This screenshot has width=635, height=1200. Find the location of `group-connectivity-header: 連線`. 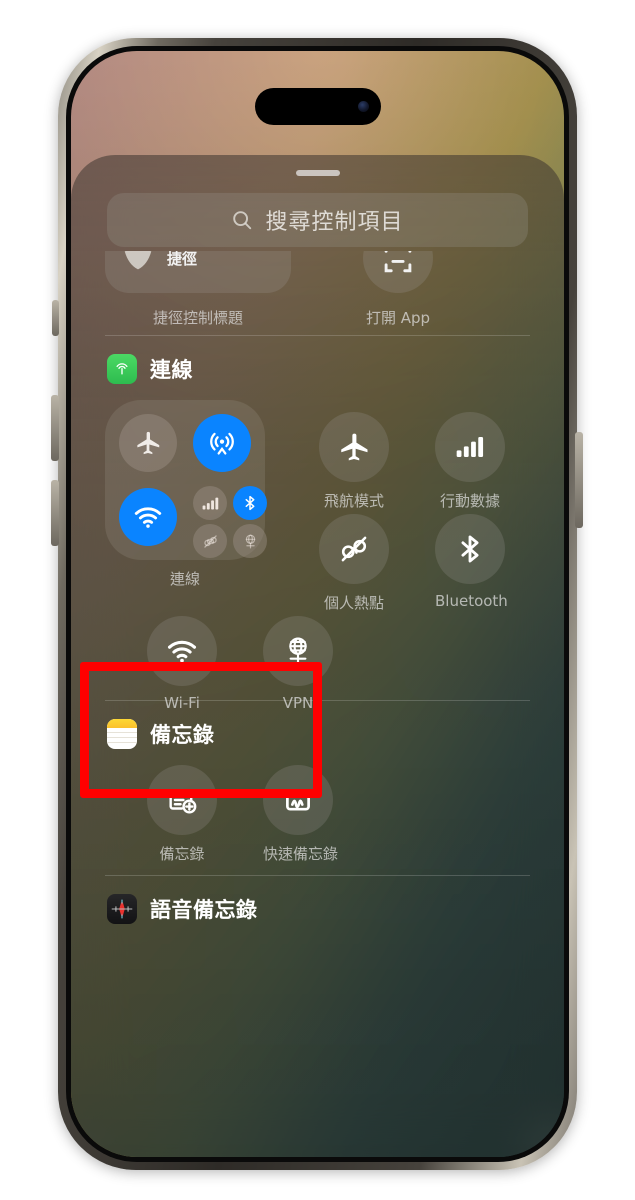

group-connectivity-header: 連線 is located at coordinates (317, 360).